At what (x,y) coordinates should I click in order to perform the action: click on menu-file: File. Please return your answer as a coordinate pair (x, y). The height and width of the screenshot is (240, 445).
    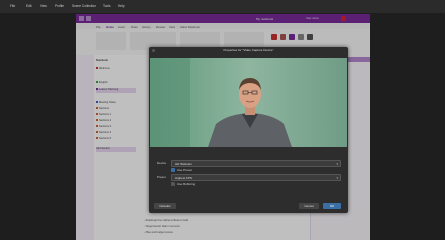
    Looking at the image, I should click on (12, 6).